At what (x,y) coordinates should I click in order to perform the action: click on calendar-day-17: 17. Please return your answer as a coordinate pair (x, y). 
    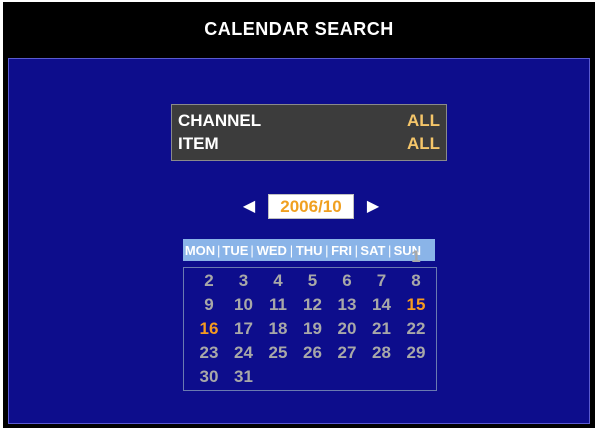
    Looking at the image, I should click on (244, 329).